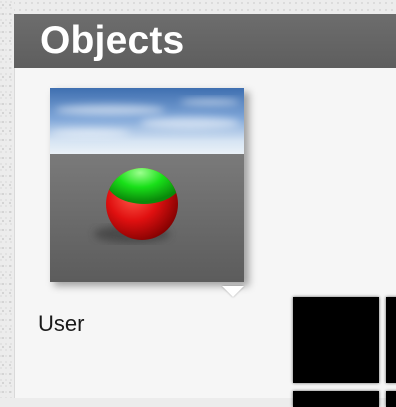 Image resolution: width=396 pixels, height=407 pixels. I want to click on object-label: User, so click(61, 323).